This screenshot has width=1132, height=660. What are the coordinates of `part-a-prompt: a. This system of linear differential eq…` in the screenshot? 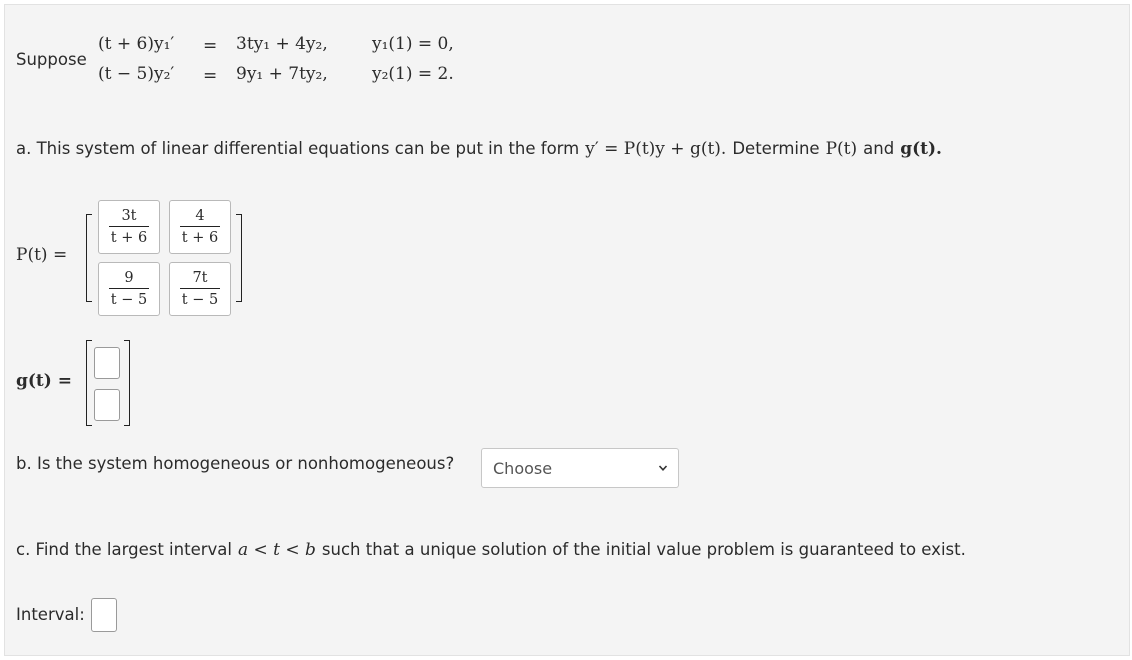 It's located at (479, 149).